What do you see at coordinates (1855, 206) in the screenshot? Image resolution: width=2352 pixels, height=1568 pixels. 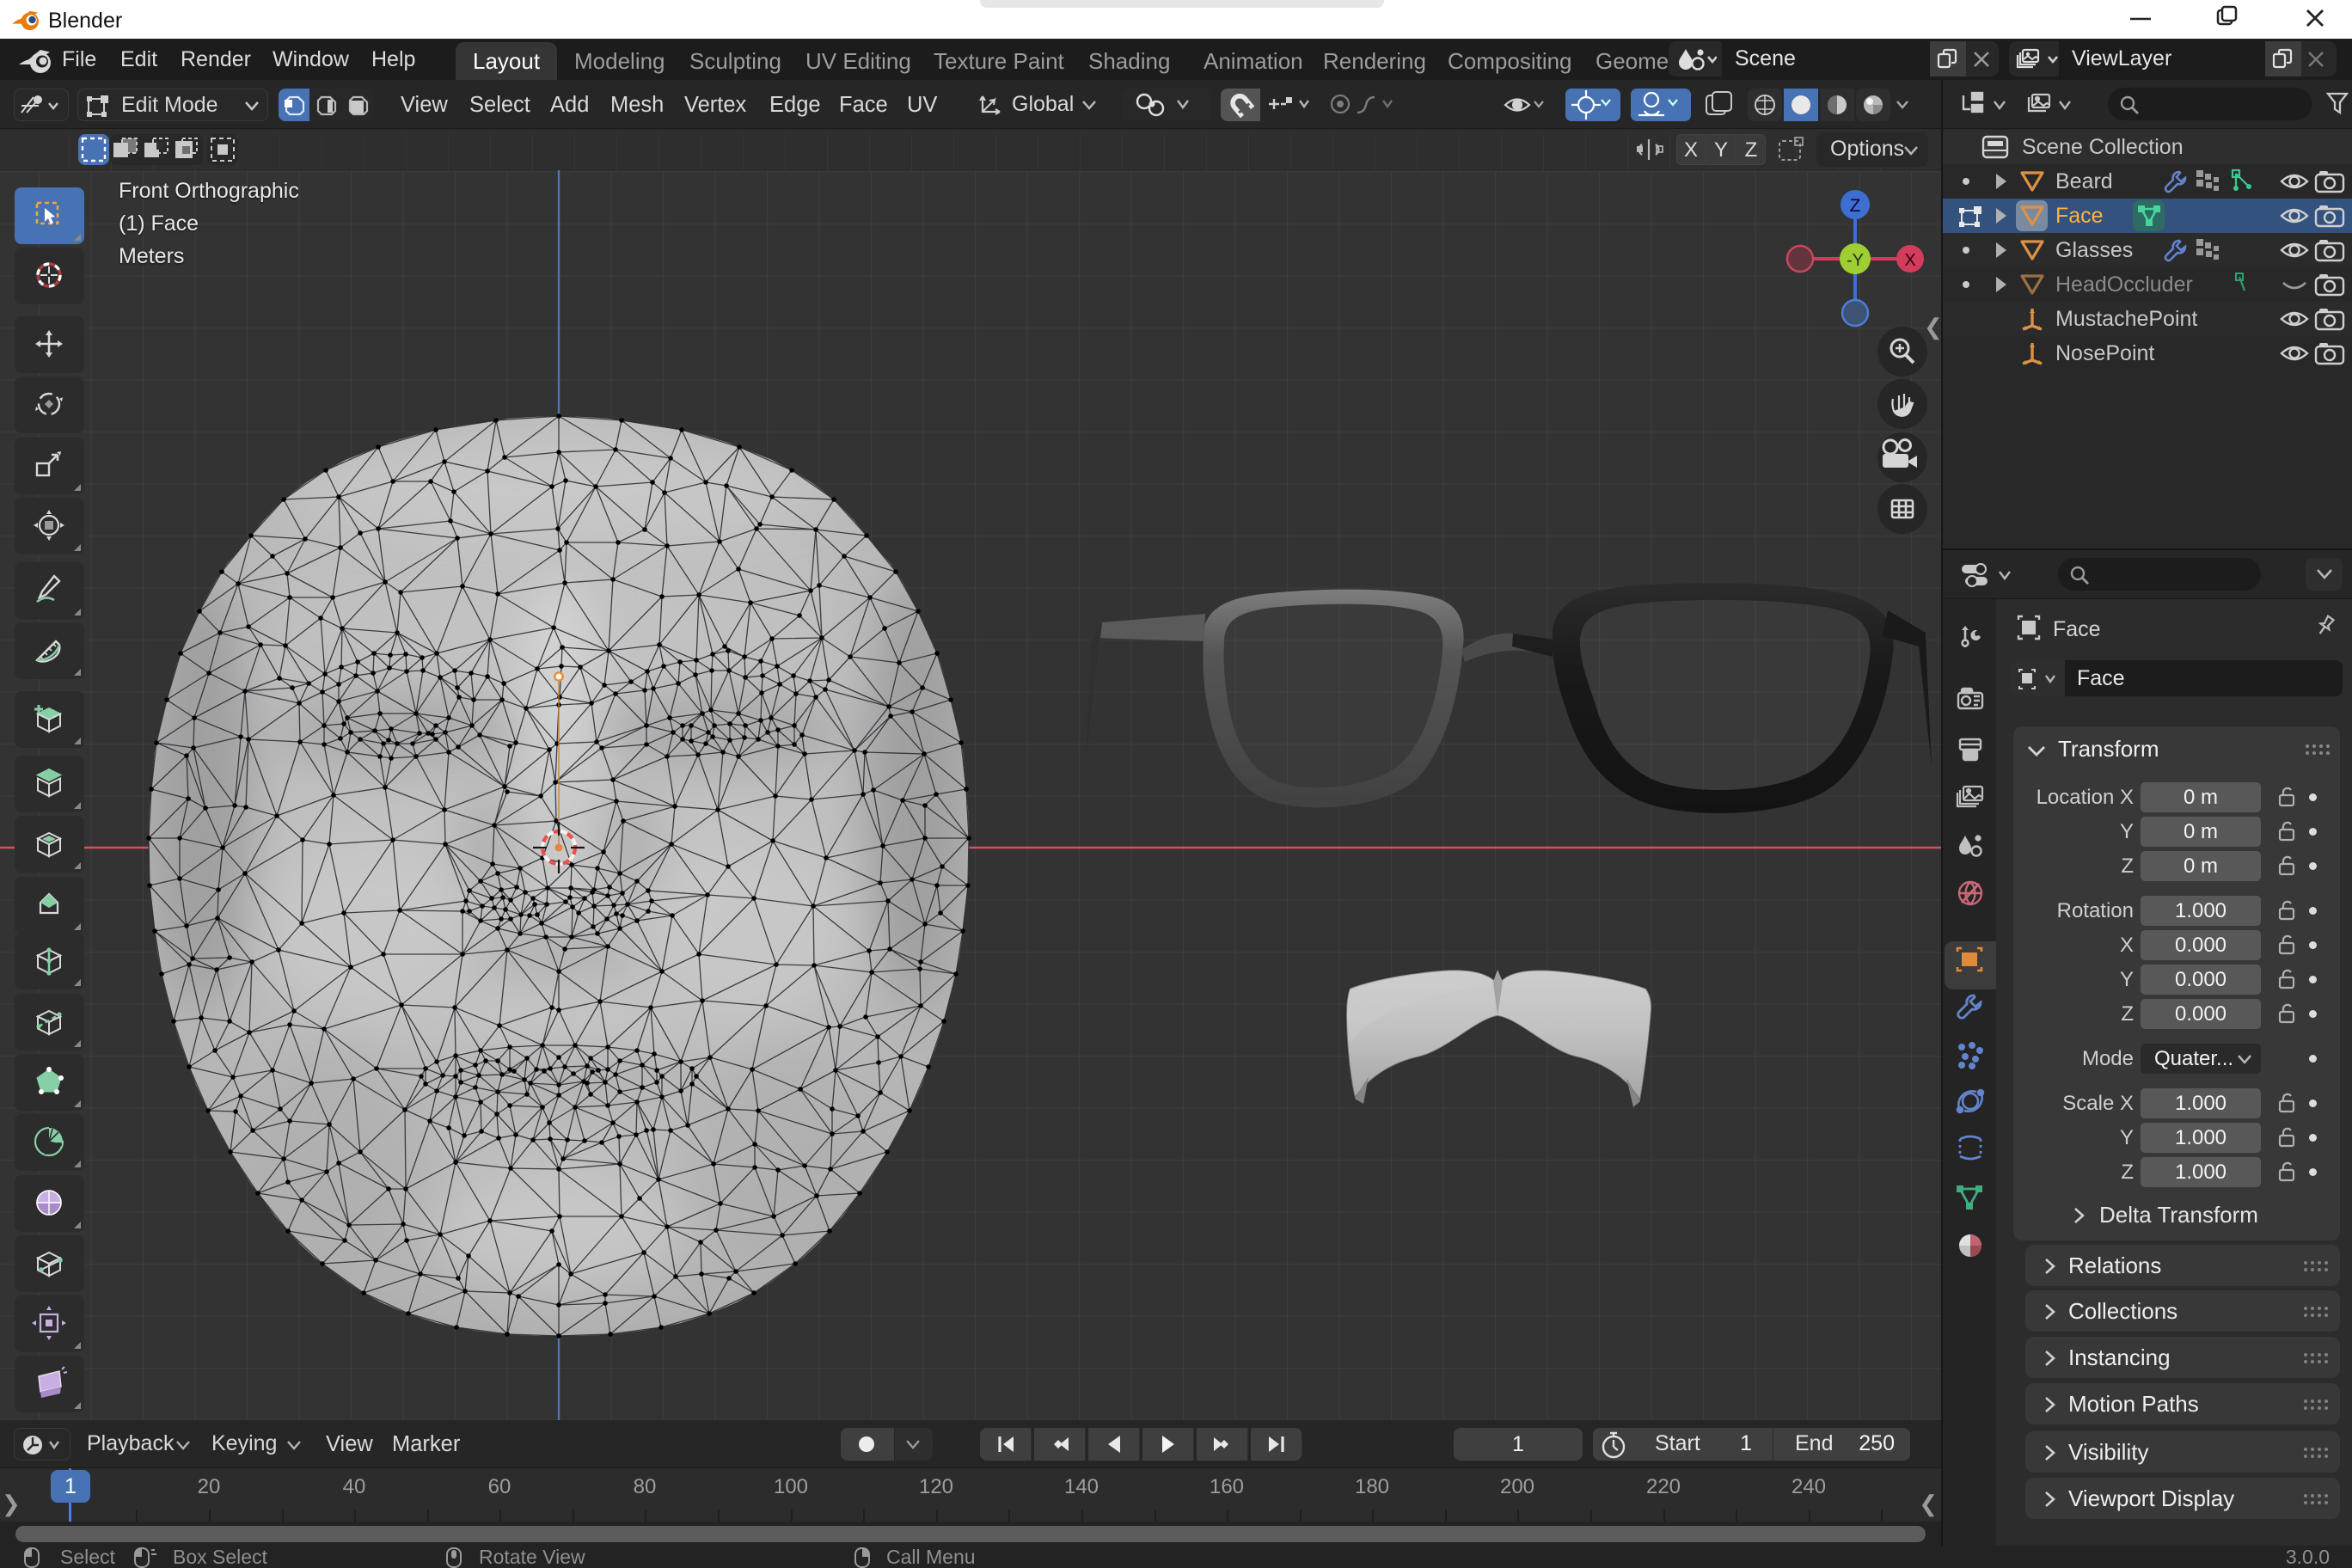 I see `svg-text: Z` at bounding box center [1855, 206].